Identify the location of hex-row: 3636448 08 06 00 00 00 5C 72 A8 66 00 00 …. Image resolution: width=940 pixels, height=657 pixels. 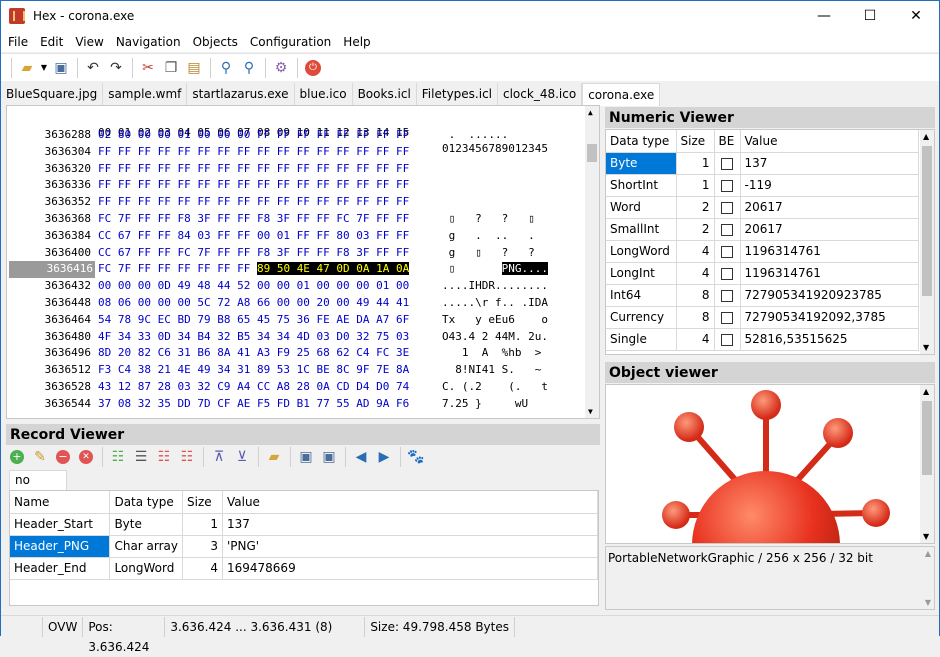
(297, 303).